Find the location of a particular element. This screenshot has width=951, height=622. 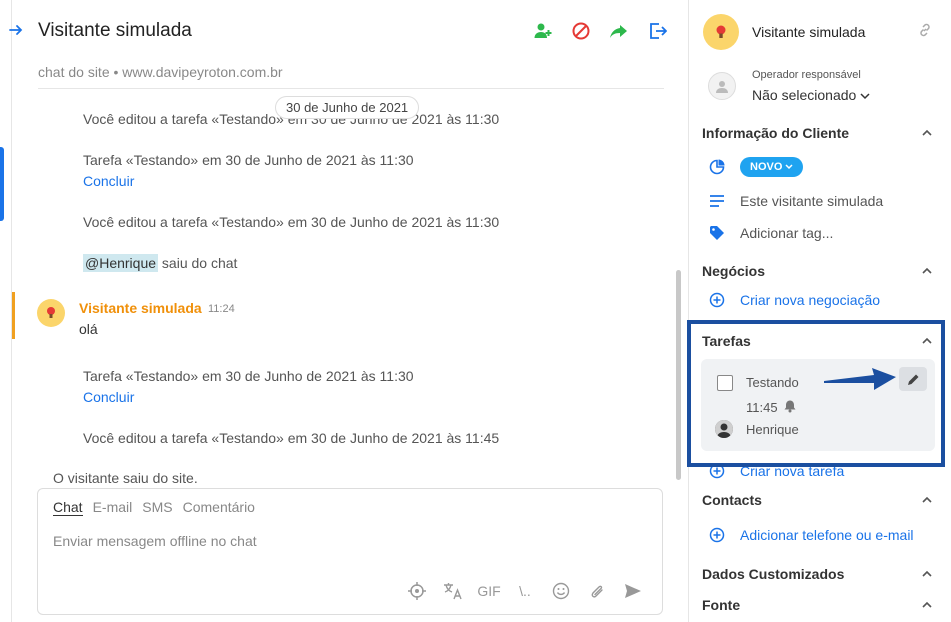

expand-arrow-icon is located at coordinates (16, 32).